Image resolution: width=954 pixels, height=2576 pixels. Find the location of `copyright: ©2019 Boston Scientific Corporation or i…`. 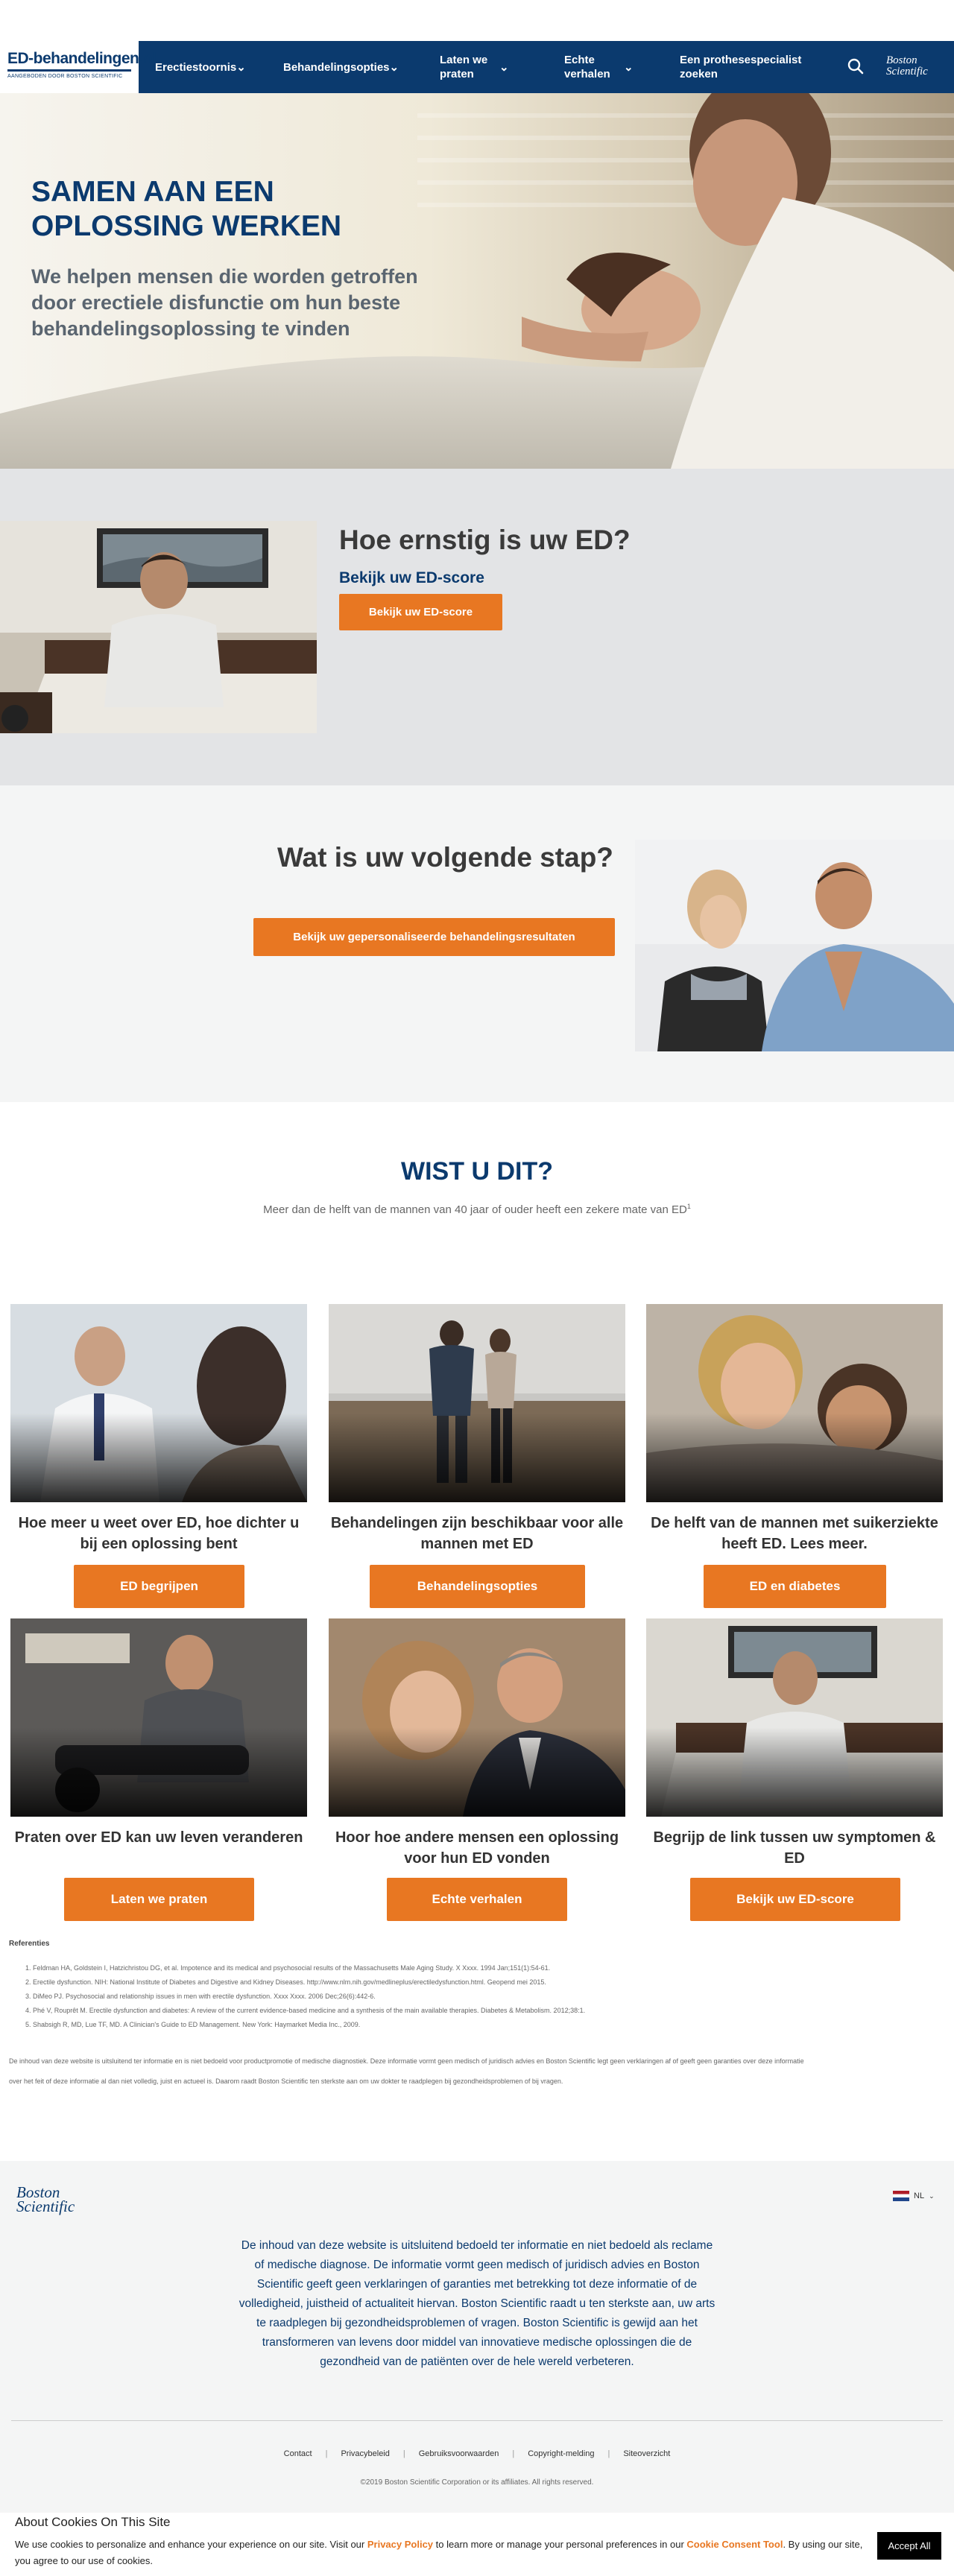

copyright: ©2019 Boston Scientific Corporation or i… is located at coordinates (477, 2482).